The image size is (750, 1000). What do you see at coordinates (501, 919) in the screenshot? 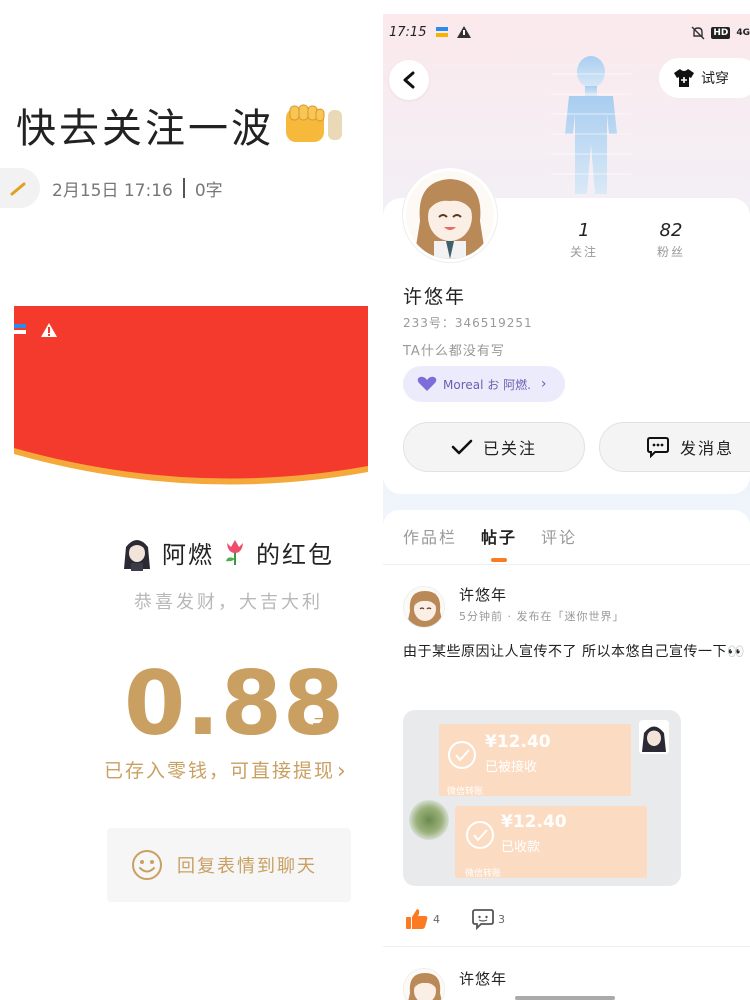
I see `comment-count: 3` at bounding box center [501, 919].